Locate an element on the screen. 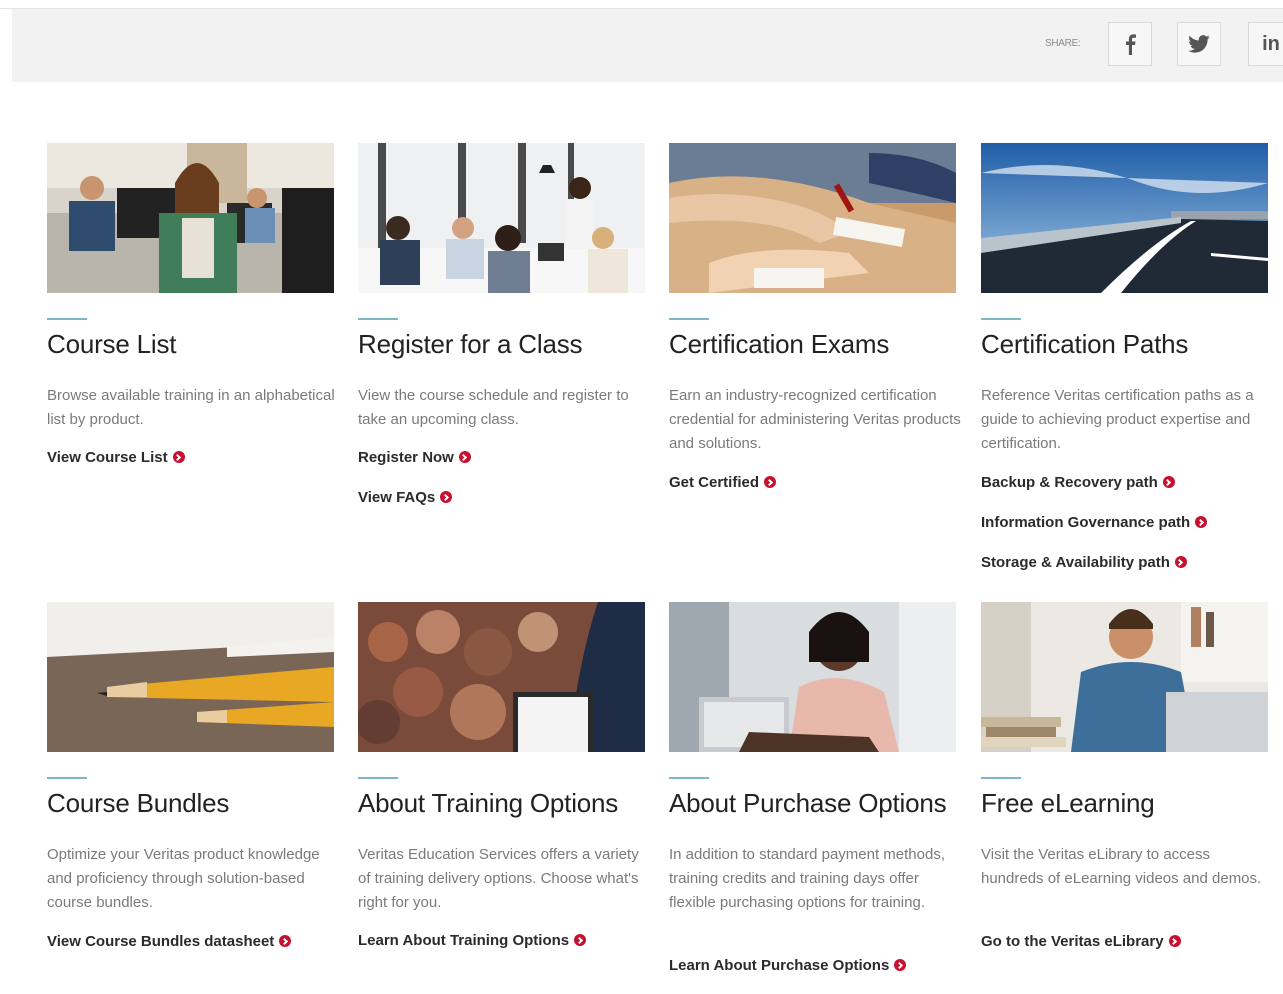  linkedin-icon: in is located at coordinates (1271, 43).